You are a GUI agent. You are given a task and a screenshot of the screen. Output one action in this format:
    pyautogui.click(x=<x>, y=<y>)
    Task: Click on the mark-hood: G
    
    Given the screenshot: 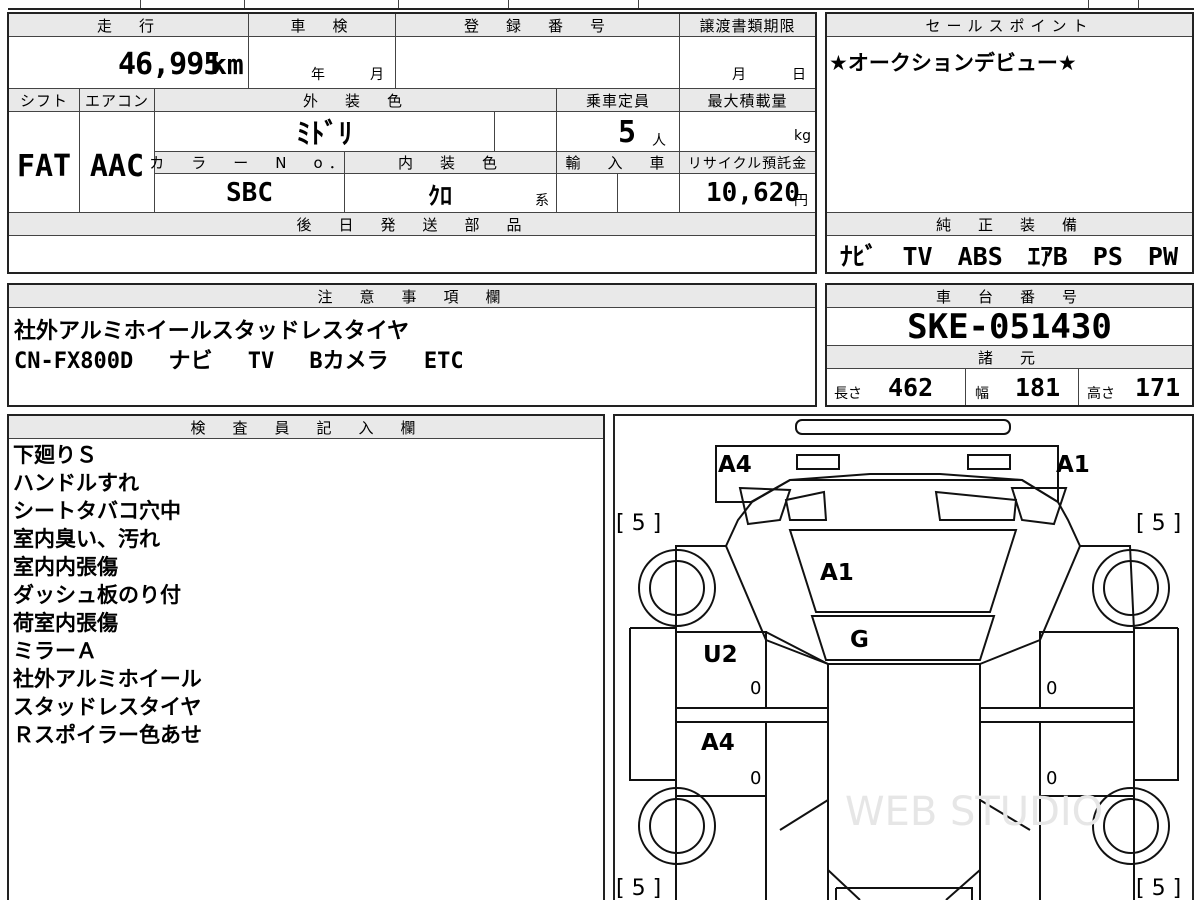 What is the action you would take?
    pyautogui.click(x=859, y=640)
    